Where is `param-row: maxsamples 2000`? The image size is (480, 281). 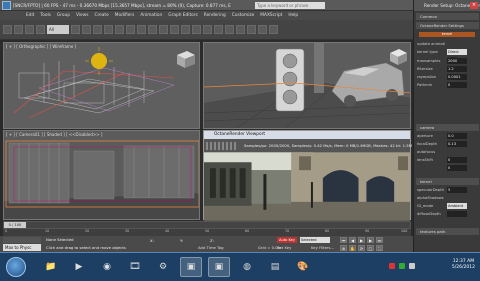
param-row: maxsamples 2000 is located at coordinates (448, 60).